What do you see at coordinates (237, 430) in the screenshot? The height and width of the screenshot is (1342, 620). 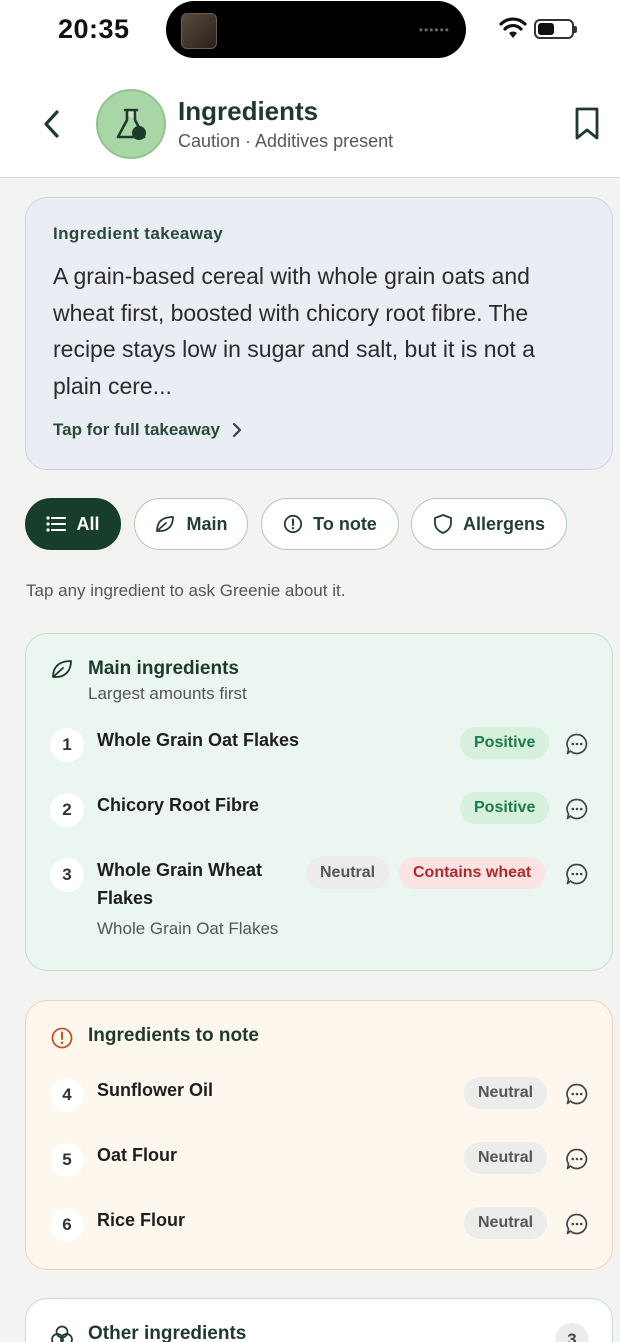 I see `chevron-right-icon` at bounding box center [237, 430].